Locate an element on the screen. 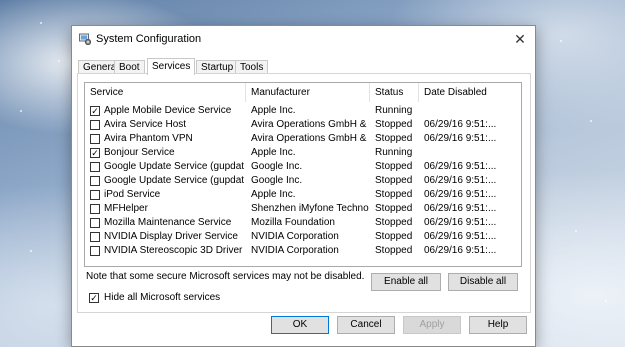 This screenshot has height=347, width=625. service-name: NVIDIA Display Driver Service is located at coordinates (171, 236).